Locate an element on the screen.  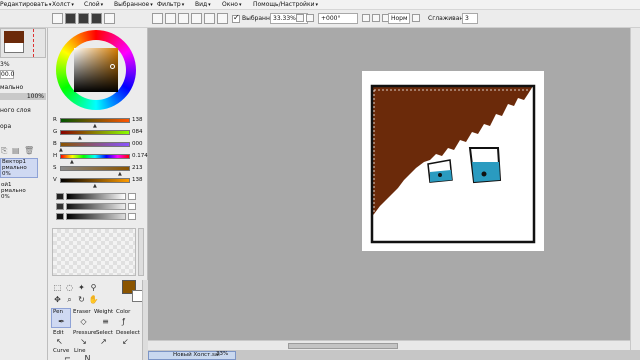
layer-option-1: ного слоя is located at coordinates (15, 110).